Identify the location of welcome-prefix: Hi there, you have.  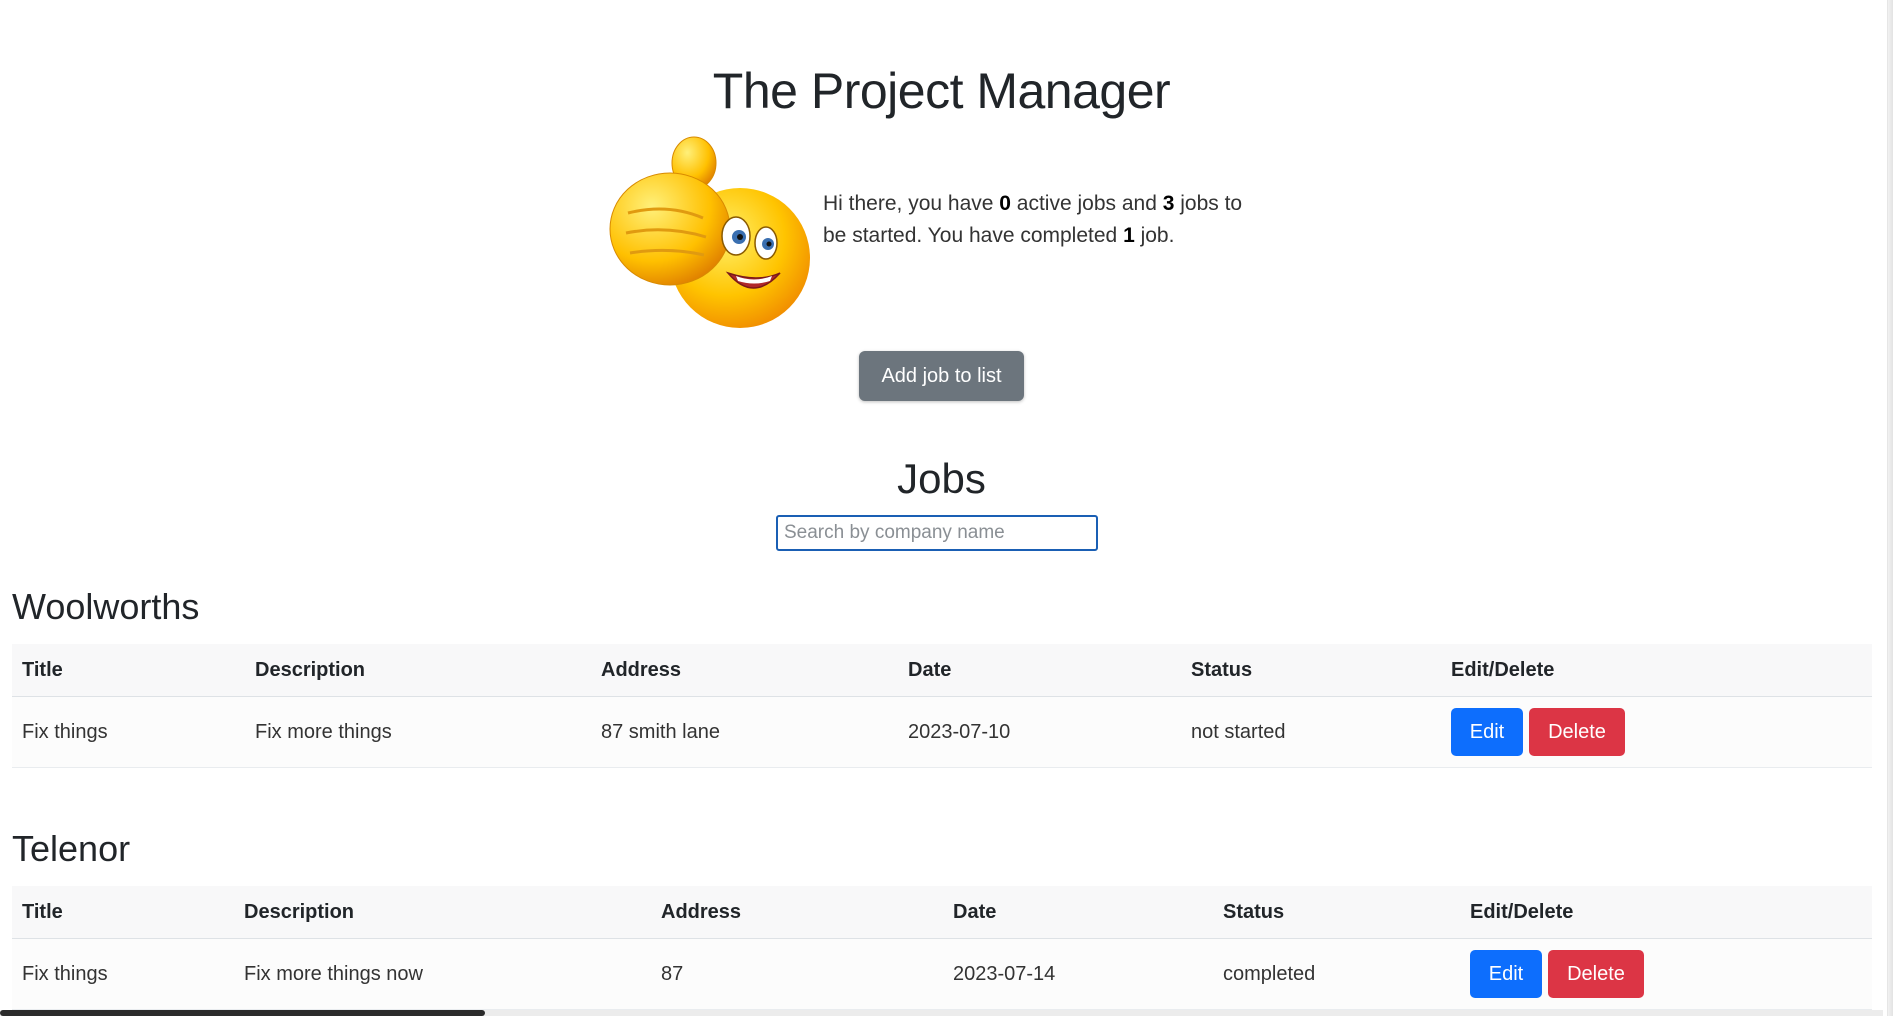
(911, 203).